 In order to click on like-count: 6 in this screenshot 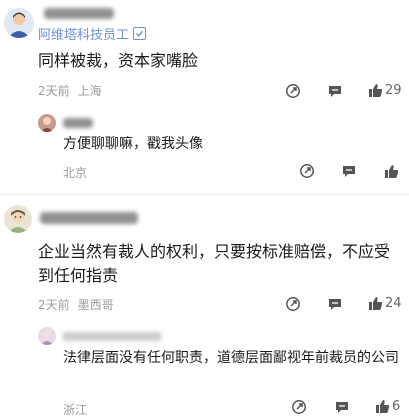, I will do `click(396, 406)`.